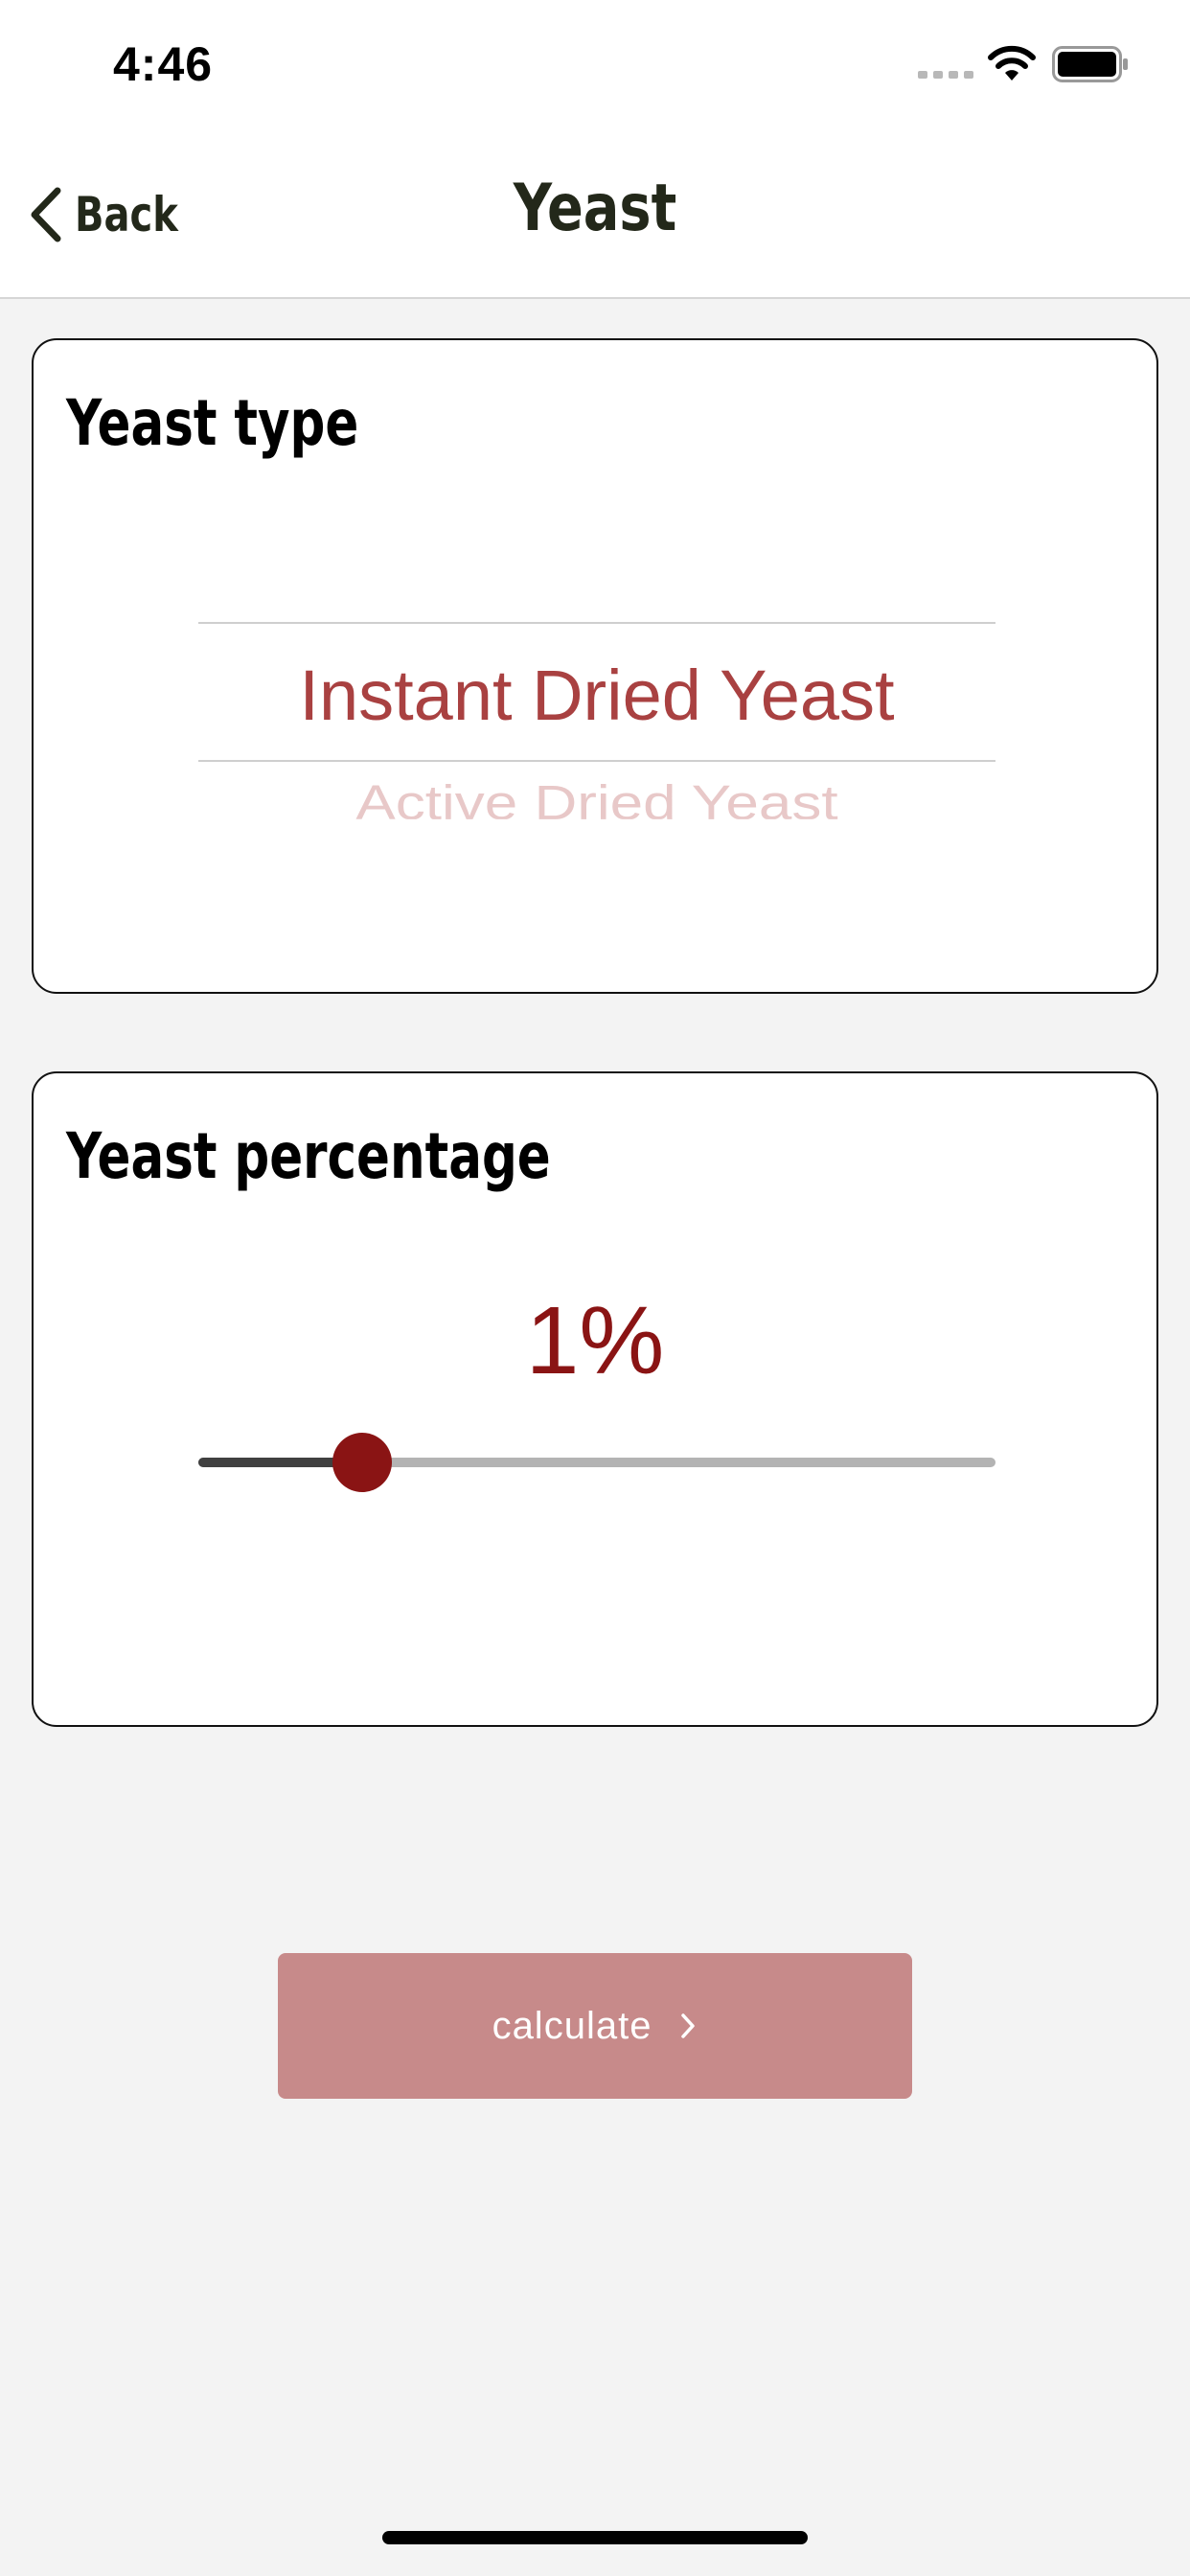 This screenshot has height=2576, width=1190. I want to click on cellular-signal-icon, so click(946, 75).